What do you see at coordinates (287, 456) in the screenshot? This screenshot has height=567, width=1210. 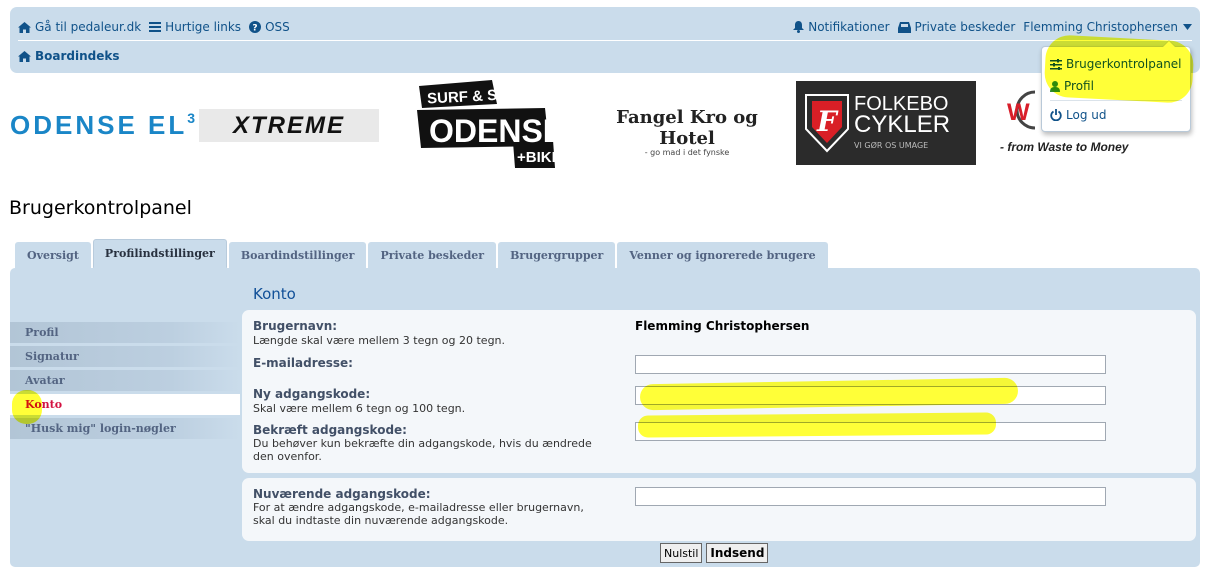 I see `confirm-password-explain-2: den ovenfor.` at bounding box center [287, 456].